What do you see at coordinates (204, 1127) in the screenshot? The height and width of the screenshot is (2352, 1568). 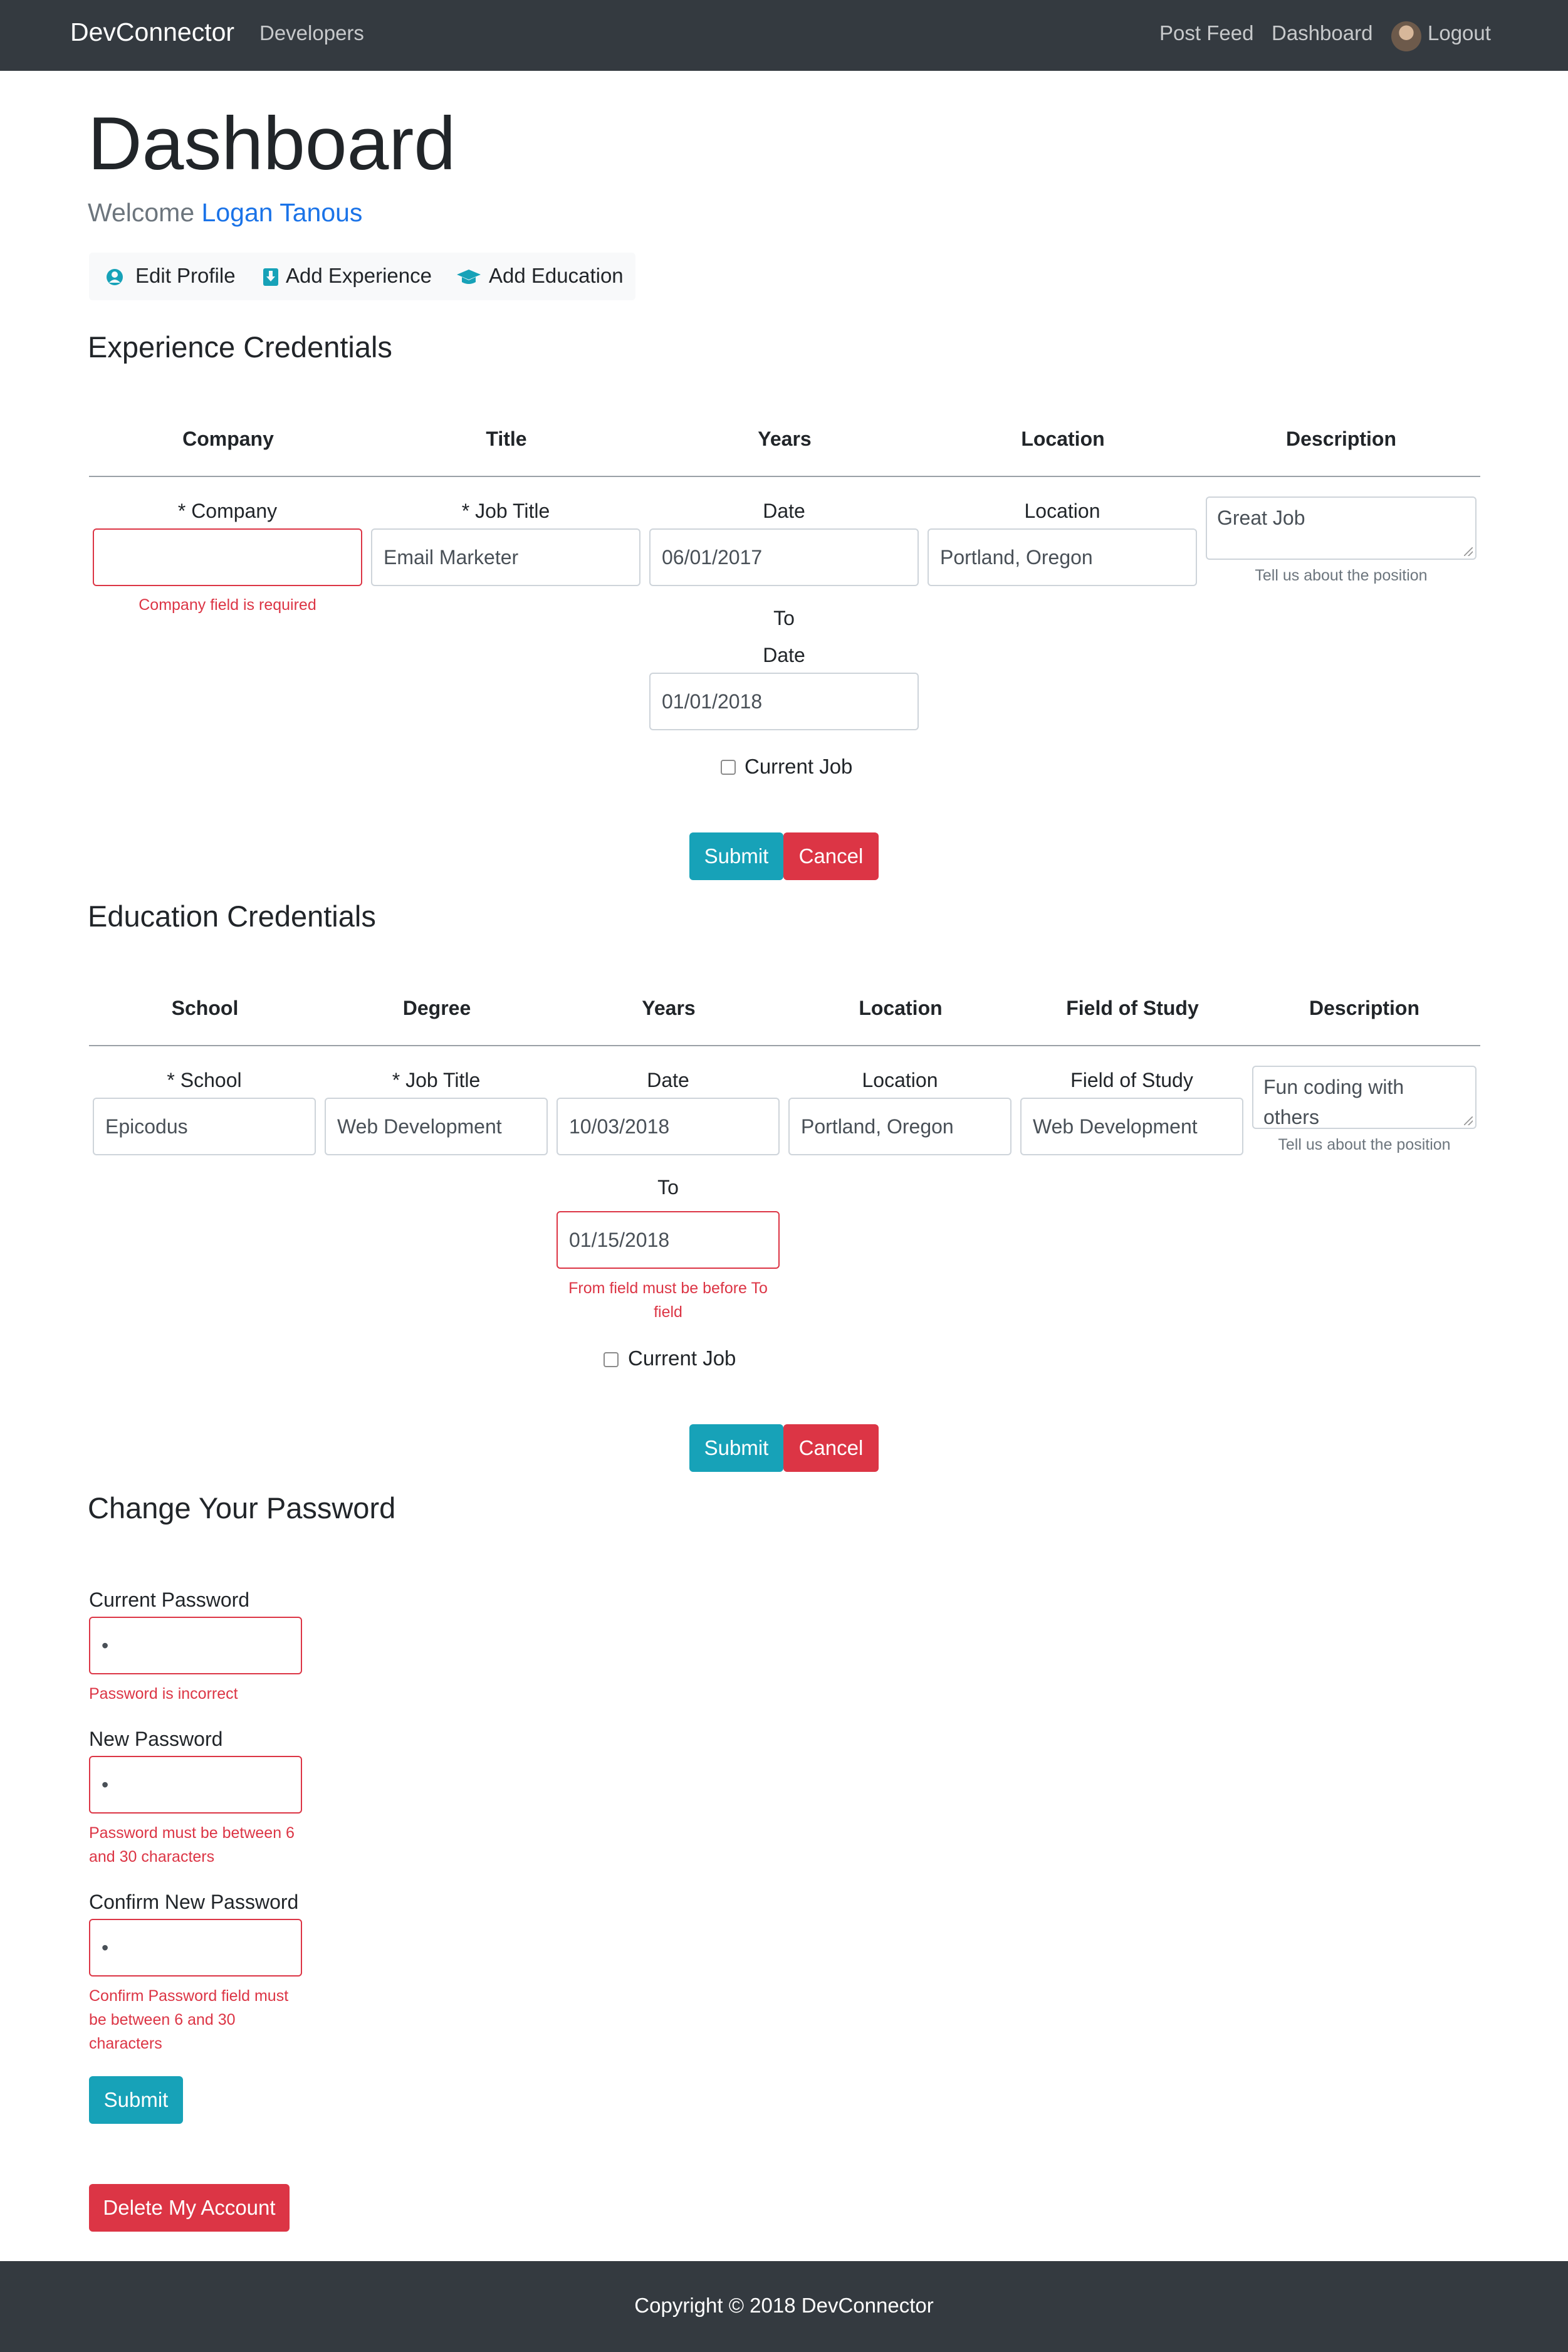 I see `edu-school-input: Epicodus` at bounding box center [204, 1127].